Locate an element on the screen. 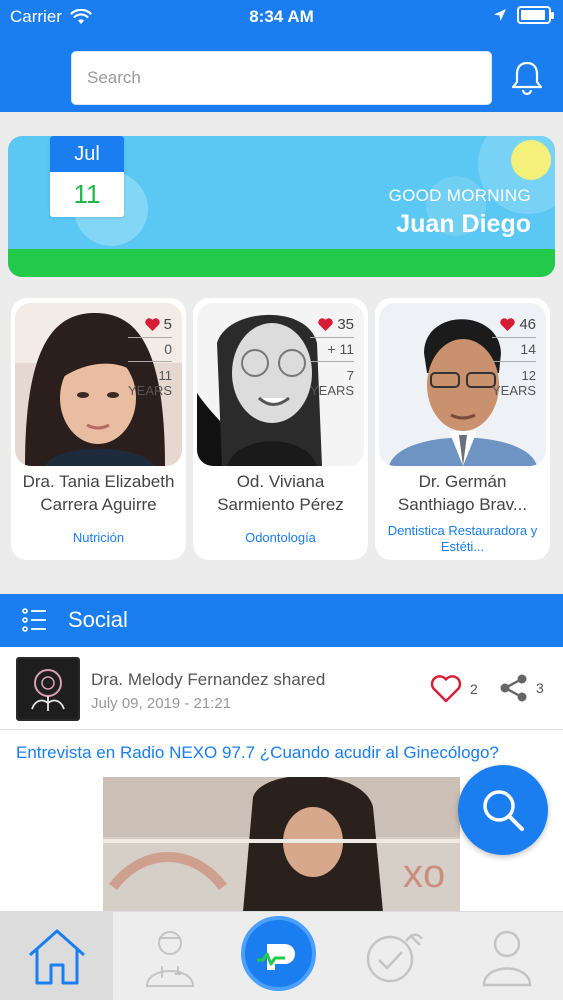  sun-icon is located at coordinates (531, 160).